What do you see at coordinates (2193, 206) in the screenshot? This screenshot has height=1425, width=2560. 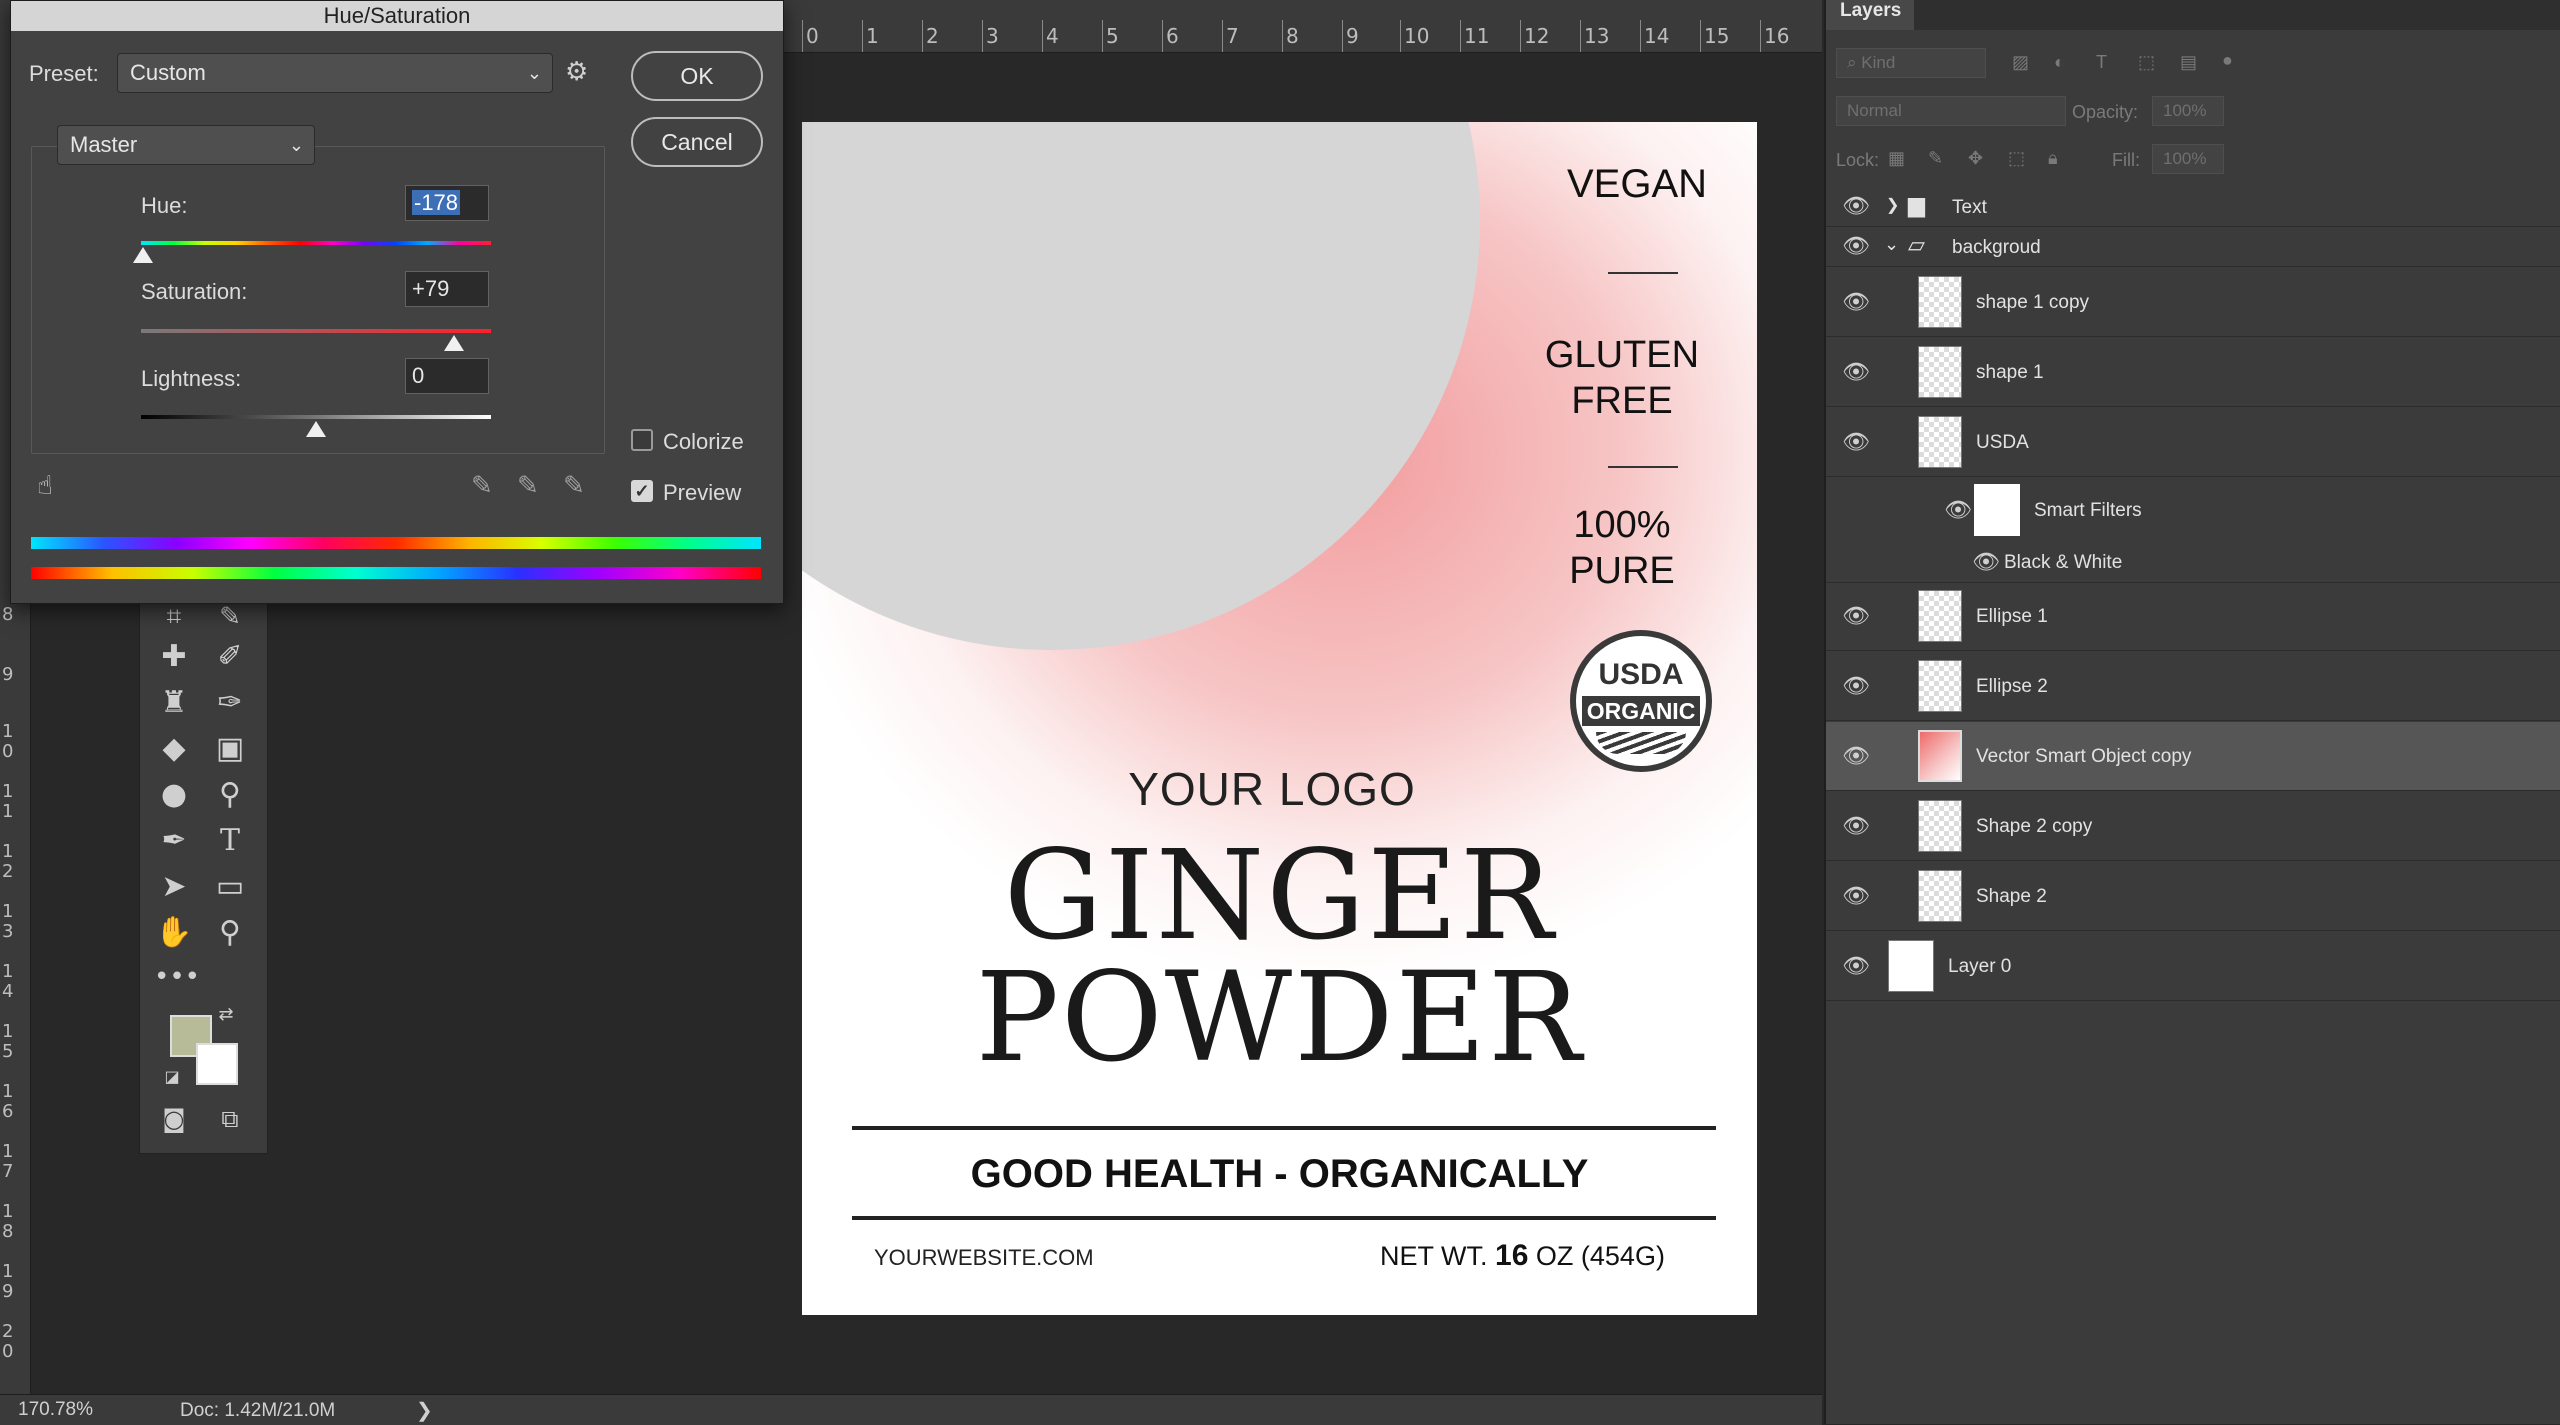 I see `layer-row: 👁︎ ❯ ▆ Text` at bounding box center [2193, 206].